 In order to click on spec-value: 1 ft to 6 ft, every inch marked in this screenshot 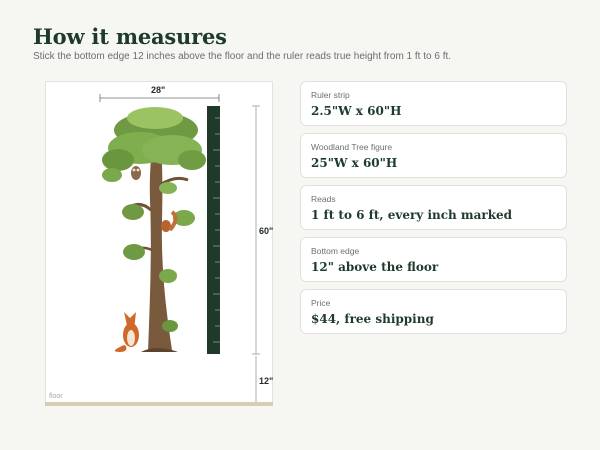, I will do `click(412, 215)`.